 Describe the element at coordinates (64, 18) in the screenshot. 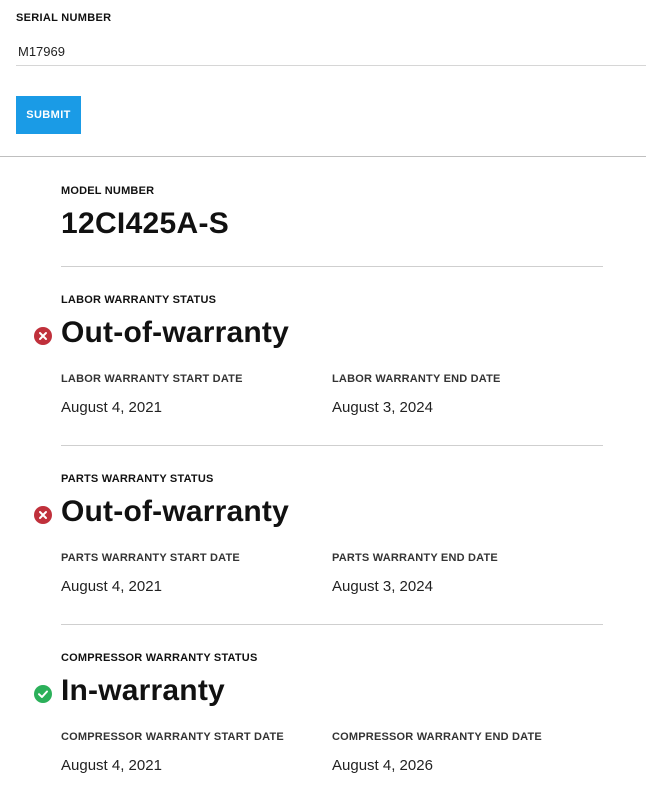

I see `serial-number-label: SERIAL NUMBER` at that location.